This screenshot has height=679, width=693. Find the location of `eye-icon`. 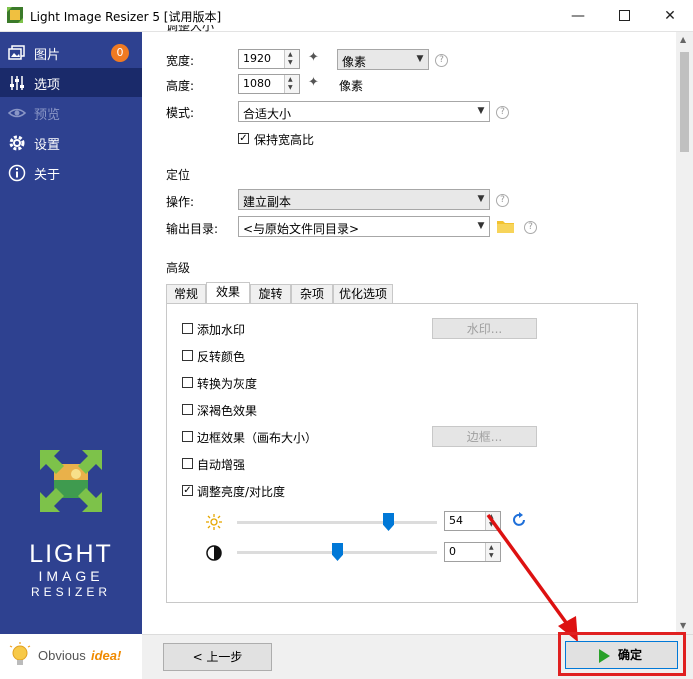

eye-icon is located at coordinates (17, 113).